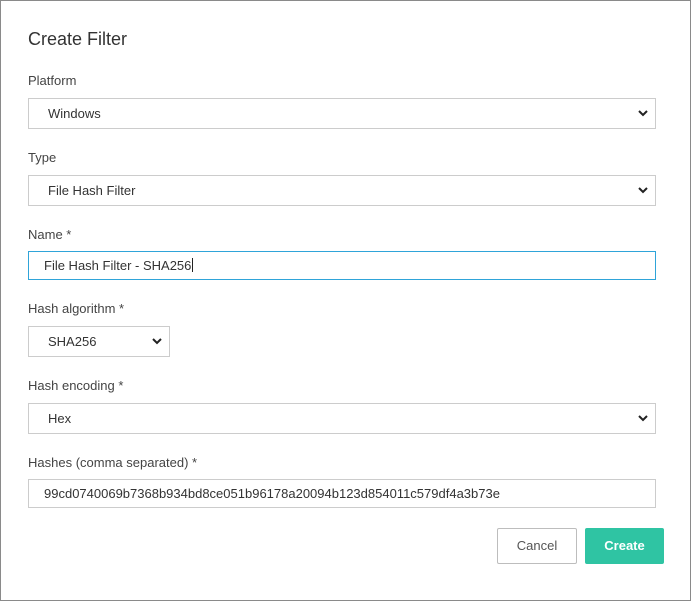 The image size is (691, 601). What do you see at coordinates (42, 157) in the screenshot?
I see `type-label: Type` at bounding box center [42, 157].